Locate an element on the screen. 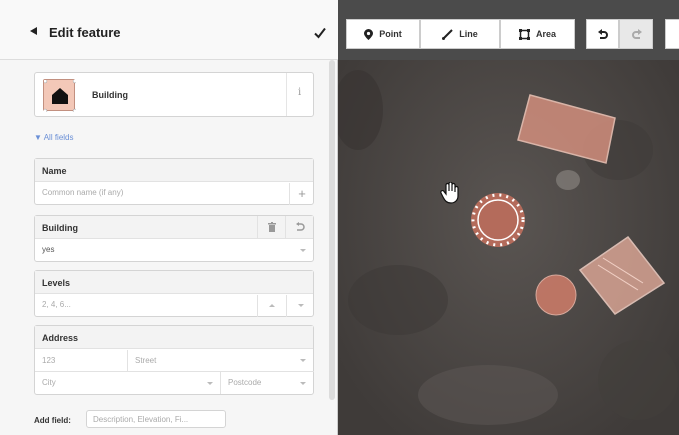 This screenshot has width=679, height=435. line-label: Line is located at coordinates (468, 34).